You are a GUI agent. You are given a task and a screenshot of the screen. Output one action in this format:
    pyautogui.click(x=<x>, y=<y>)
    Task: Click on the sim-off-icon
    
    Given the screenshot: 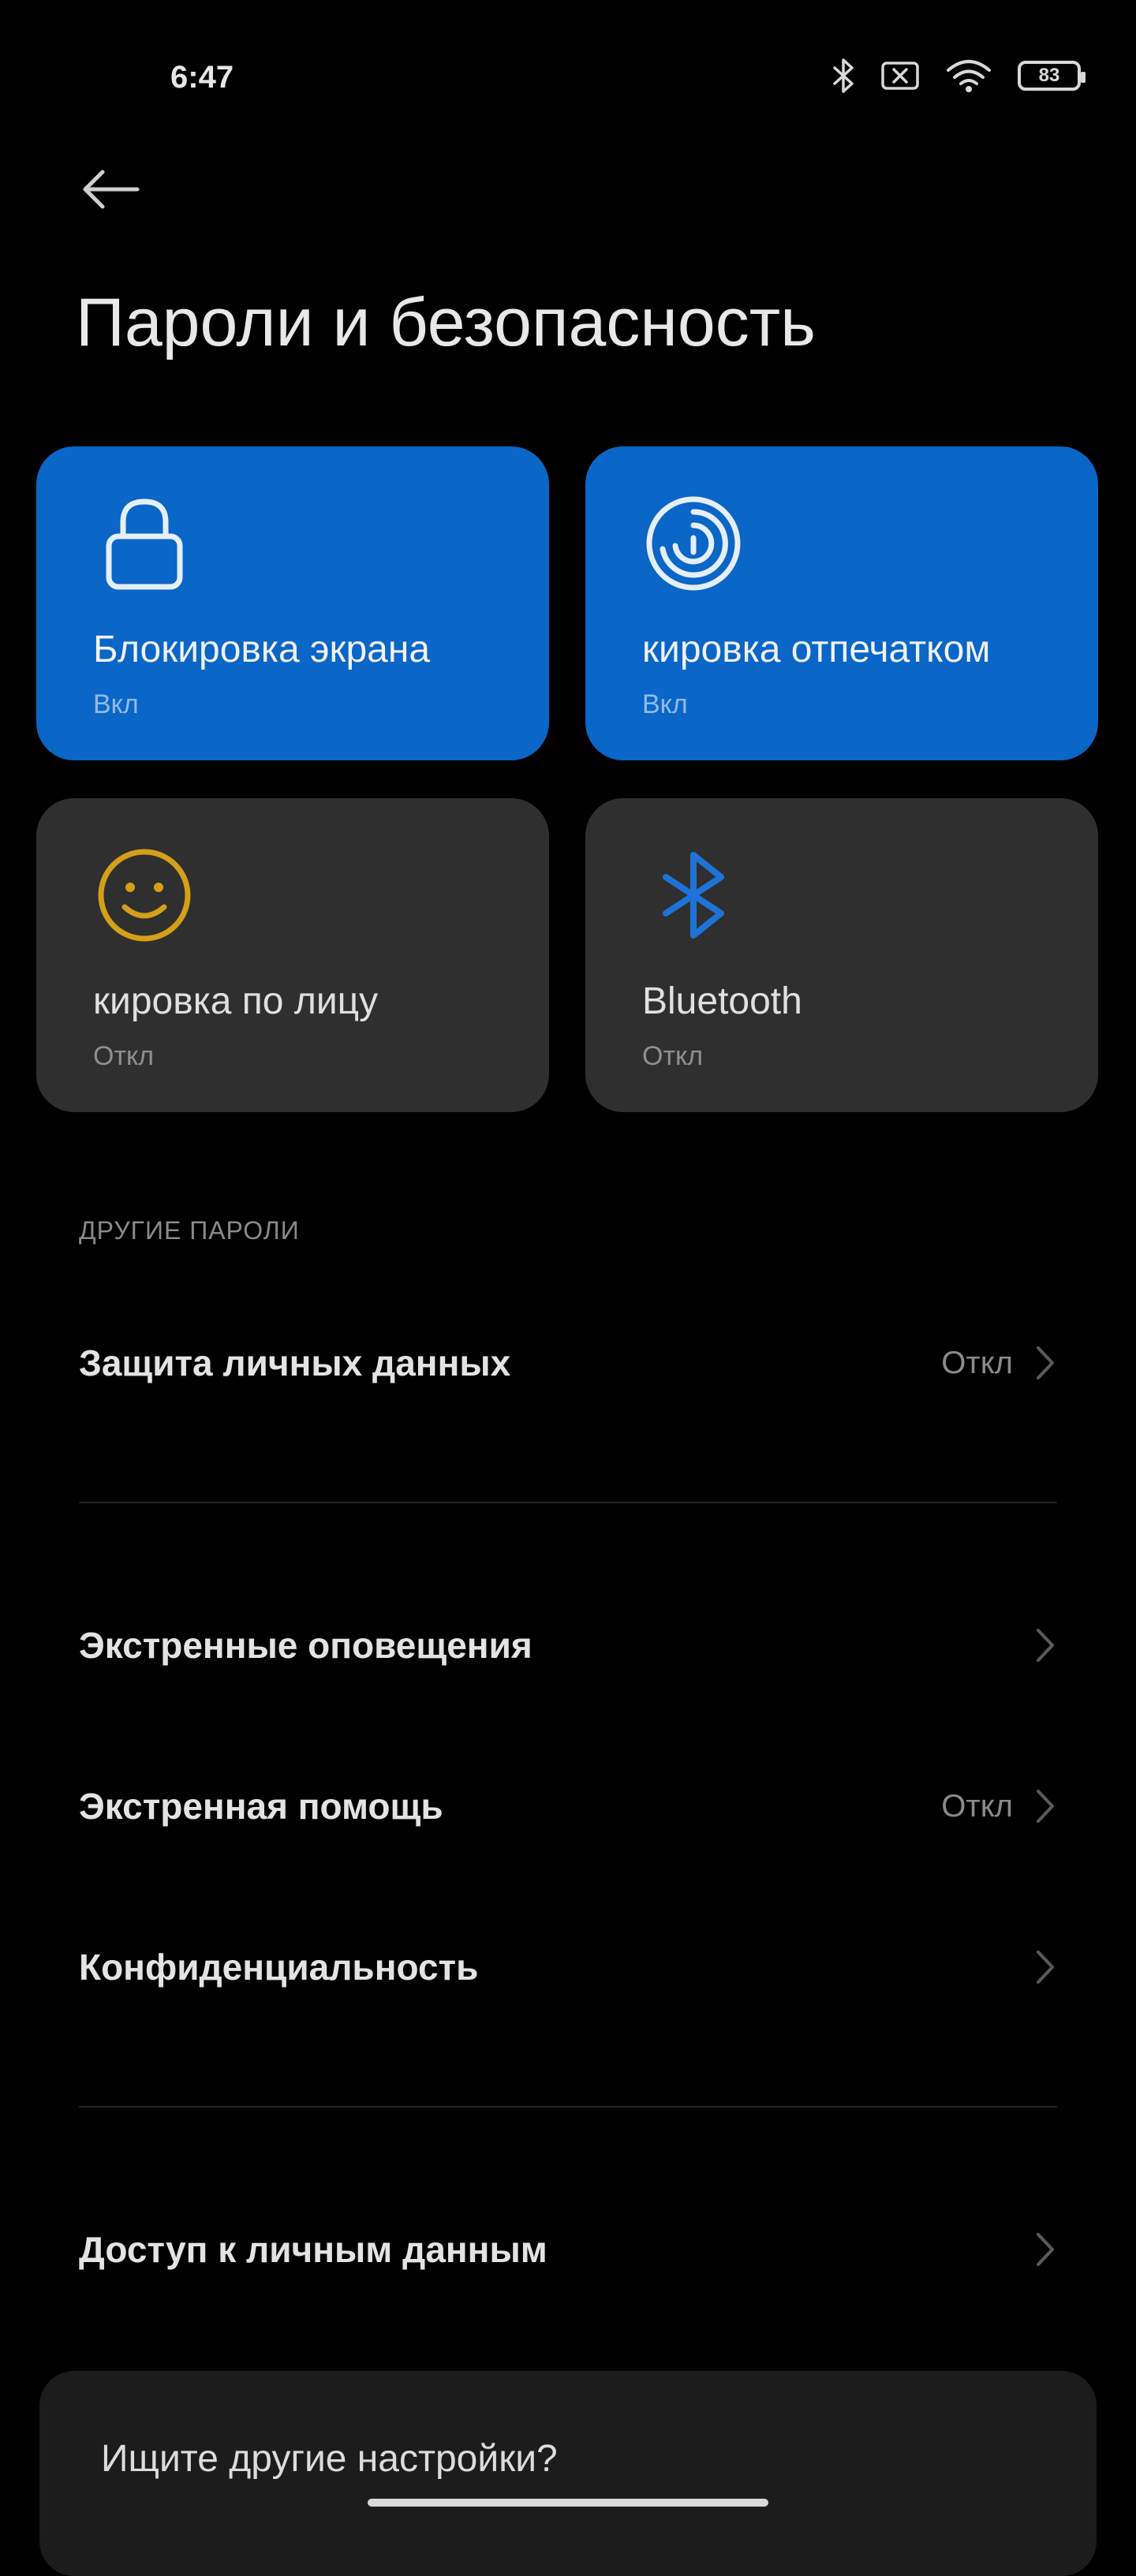 What is the action you would take?
    pyautogui.click(x=900, y=76)
    